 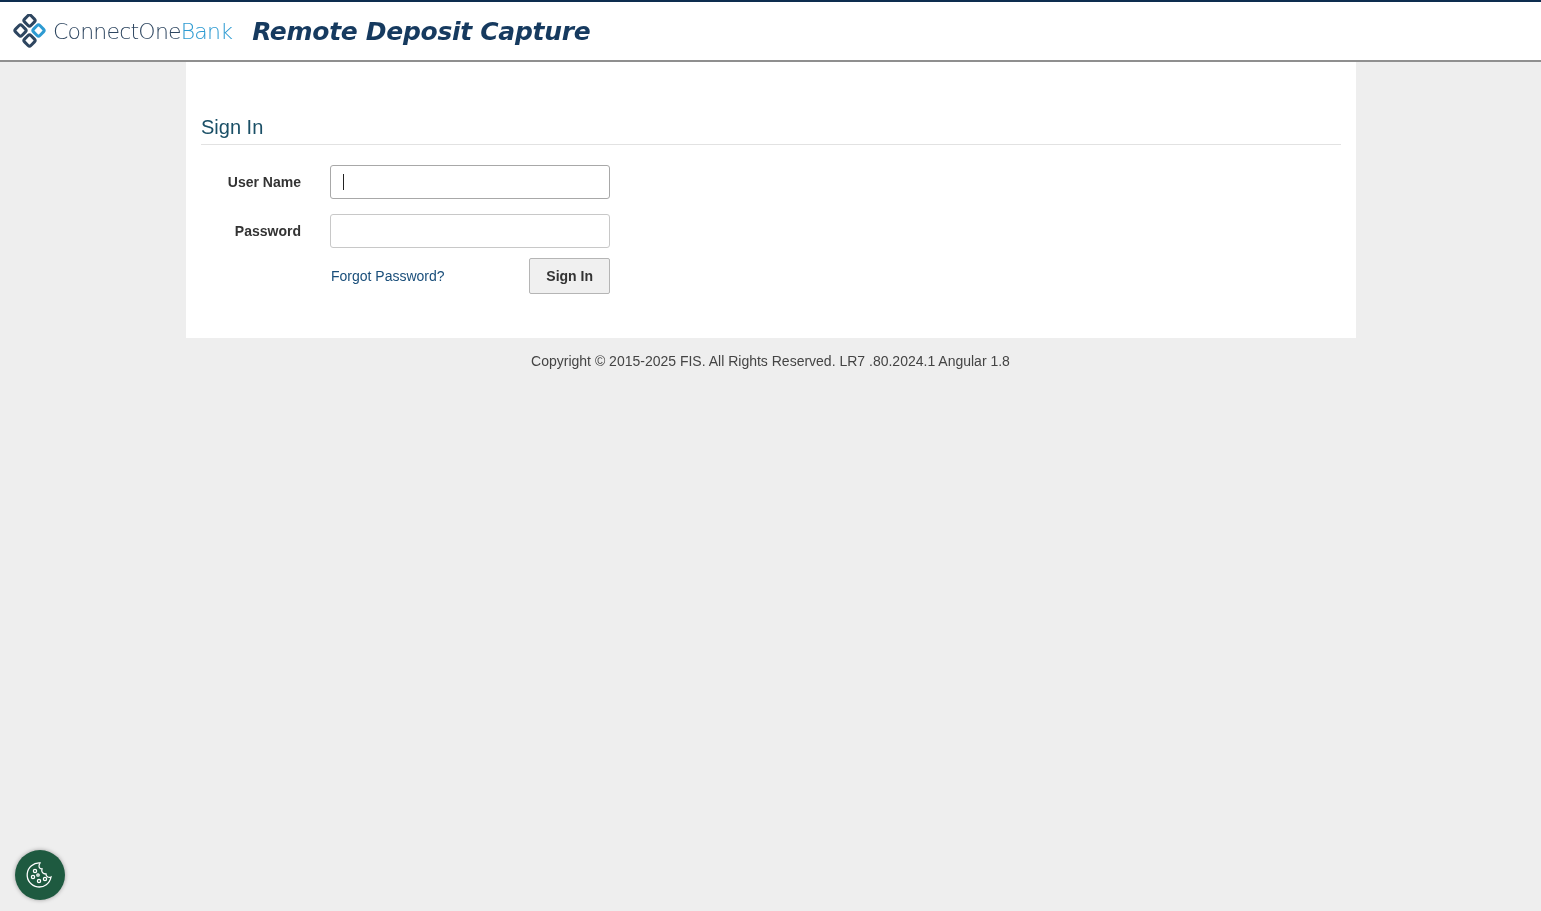 What do you see at coordinates (421, 31) in the screenshot?
I see `app-title: Remote Deposit Capture` at bounding box center [421, 31].